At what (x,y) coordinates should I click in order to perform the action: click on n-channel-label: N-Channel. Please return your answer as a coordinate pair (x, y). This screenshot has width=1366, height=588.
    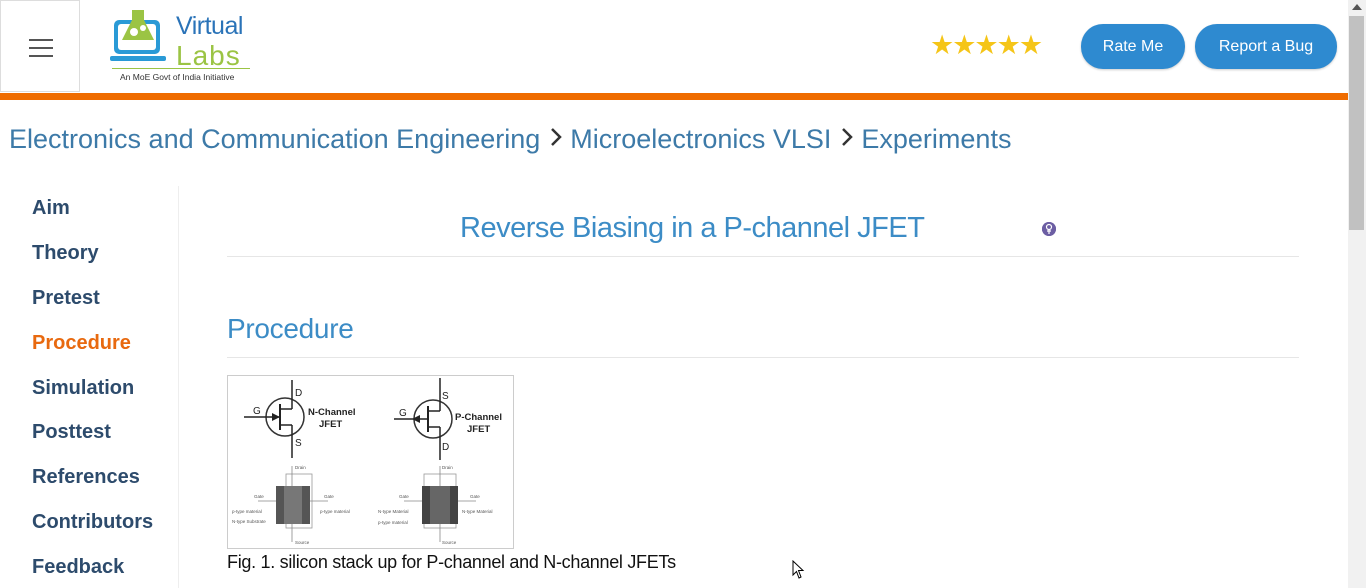
    Looking at the image, I should click on (332, 412).